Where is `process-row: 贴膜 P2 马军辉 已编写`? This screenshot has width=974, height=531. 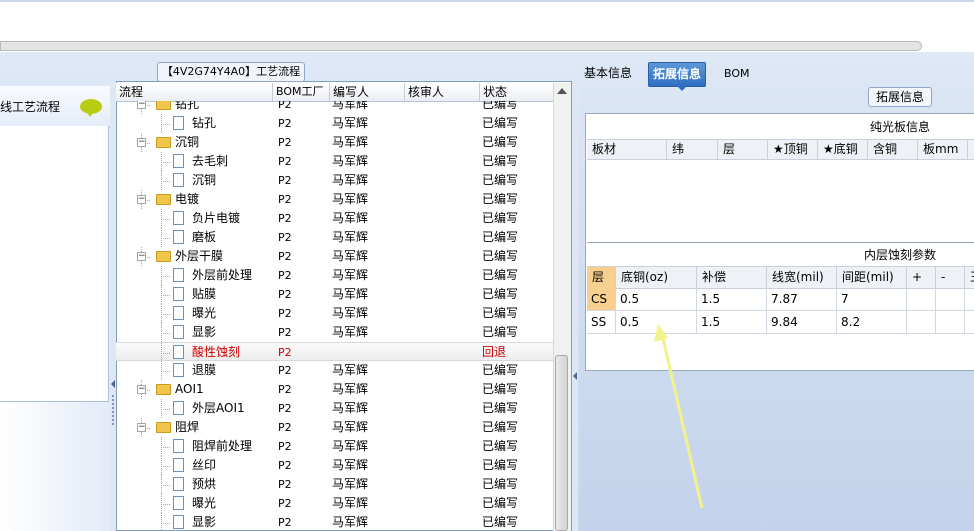 process-row: 贴膜 P2 马军辉 已编写 is located at coordinates (334, 294).